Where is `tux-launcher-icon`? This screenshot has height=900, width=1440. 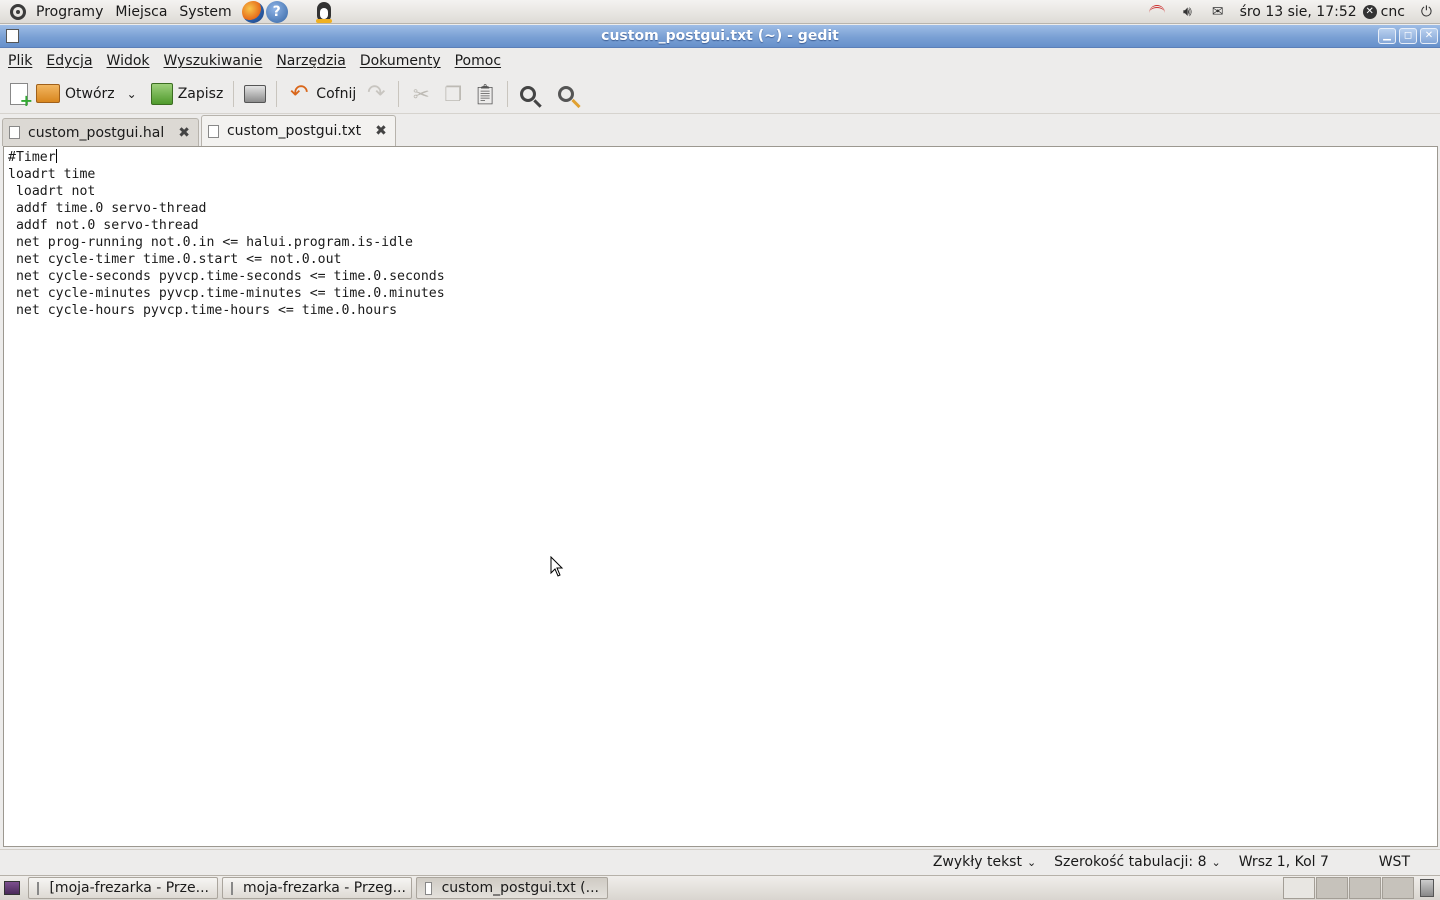
tux-launcher-icon is located at coordinates (324, 12).